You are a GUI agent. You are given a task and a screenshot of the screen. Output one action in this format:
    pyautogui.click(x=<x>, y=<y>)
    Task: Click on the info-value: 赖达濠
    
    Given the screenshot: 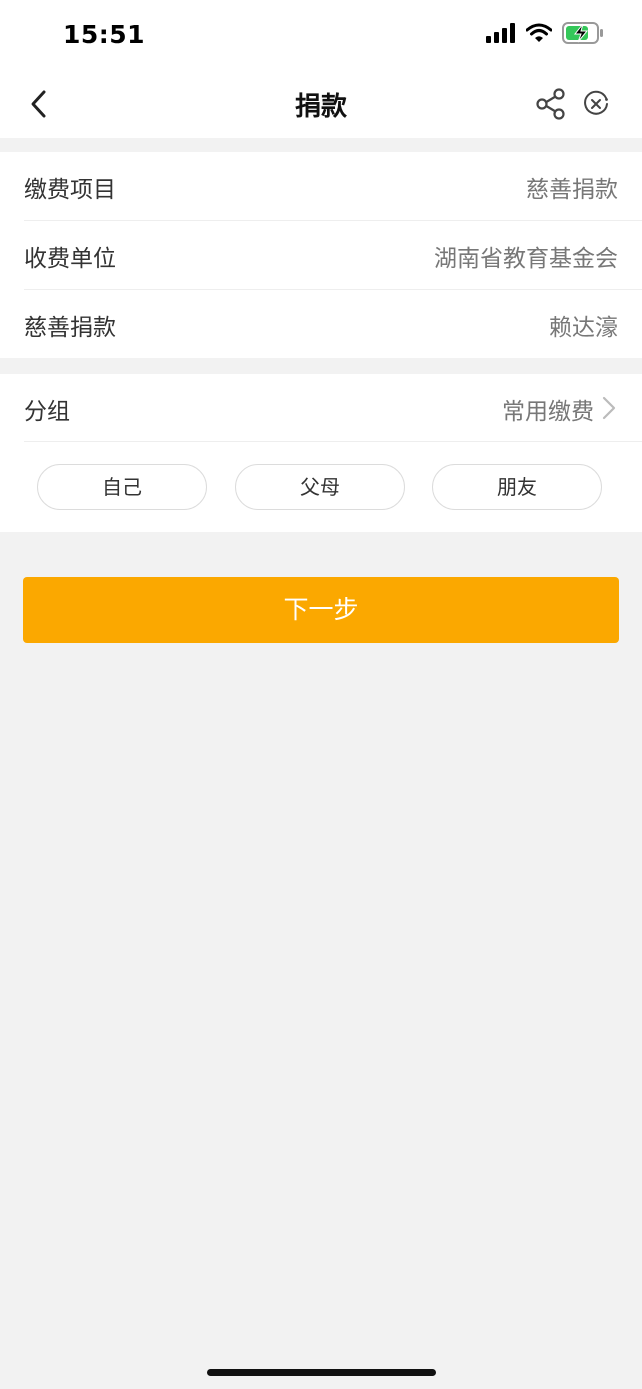 What is the action you would take?
    pyautogui.click(x=583, y=328)
    